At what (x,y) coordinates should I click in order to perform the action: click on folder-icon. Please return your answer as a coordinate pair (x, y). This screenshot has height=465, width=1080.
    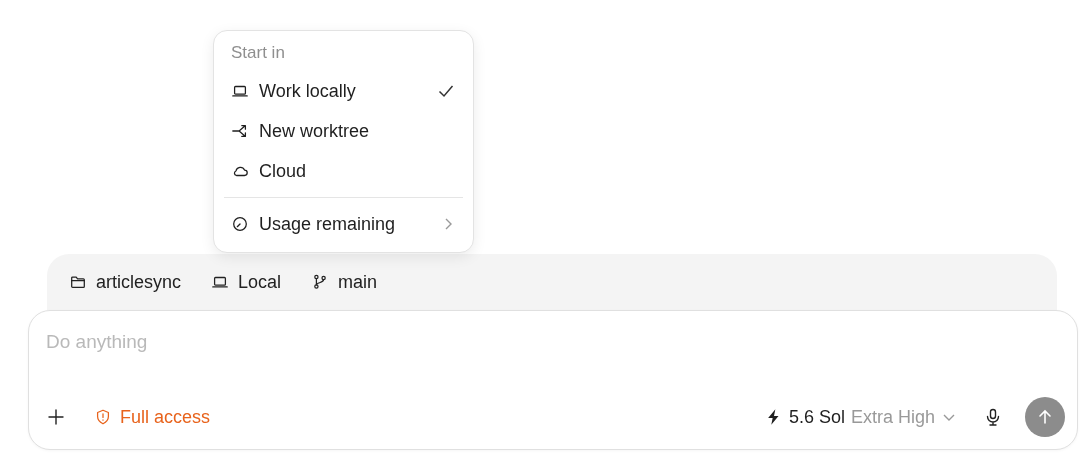
    Looking at the image, I should click on (78, 282).